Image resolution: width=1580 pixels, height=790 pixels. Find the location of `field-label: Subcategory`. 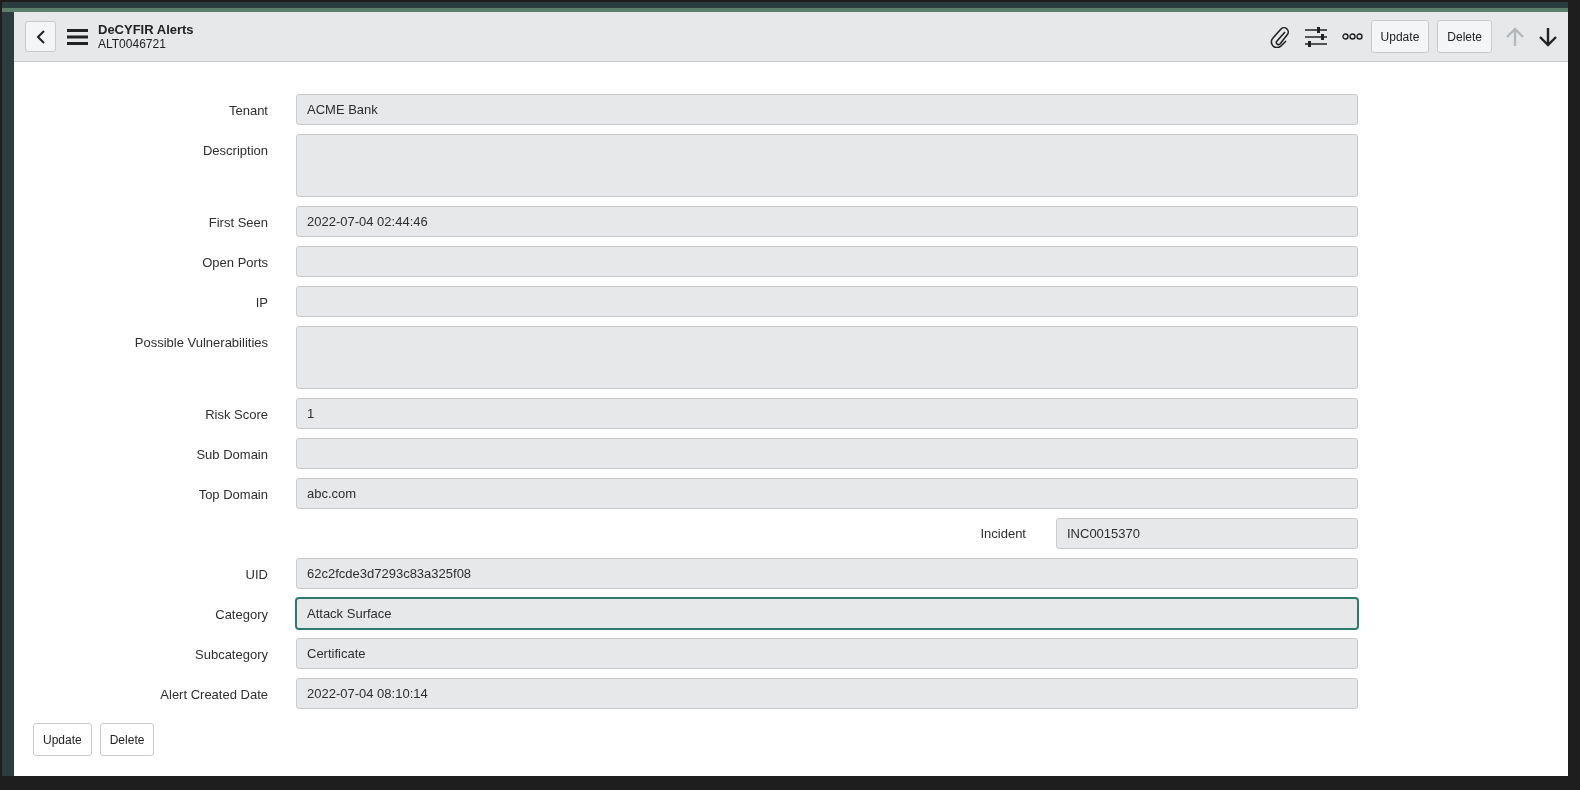

field-label: Subcategory is located at coordinates (231, 655).